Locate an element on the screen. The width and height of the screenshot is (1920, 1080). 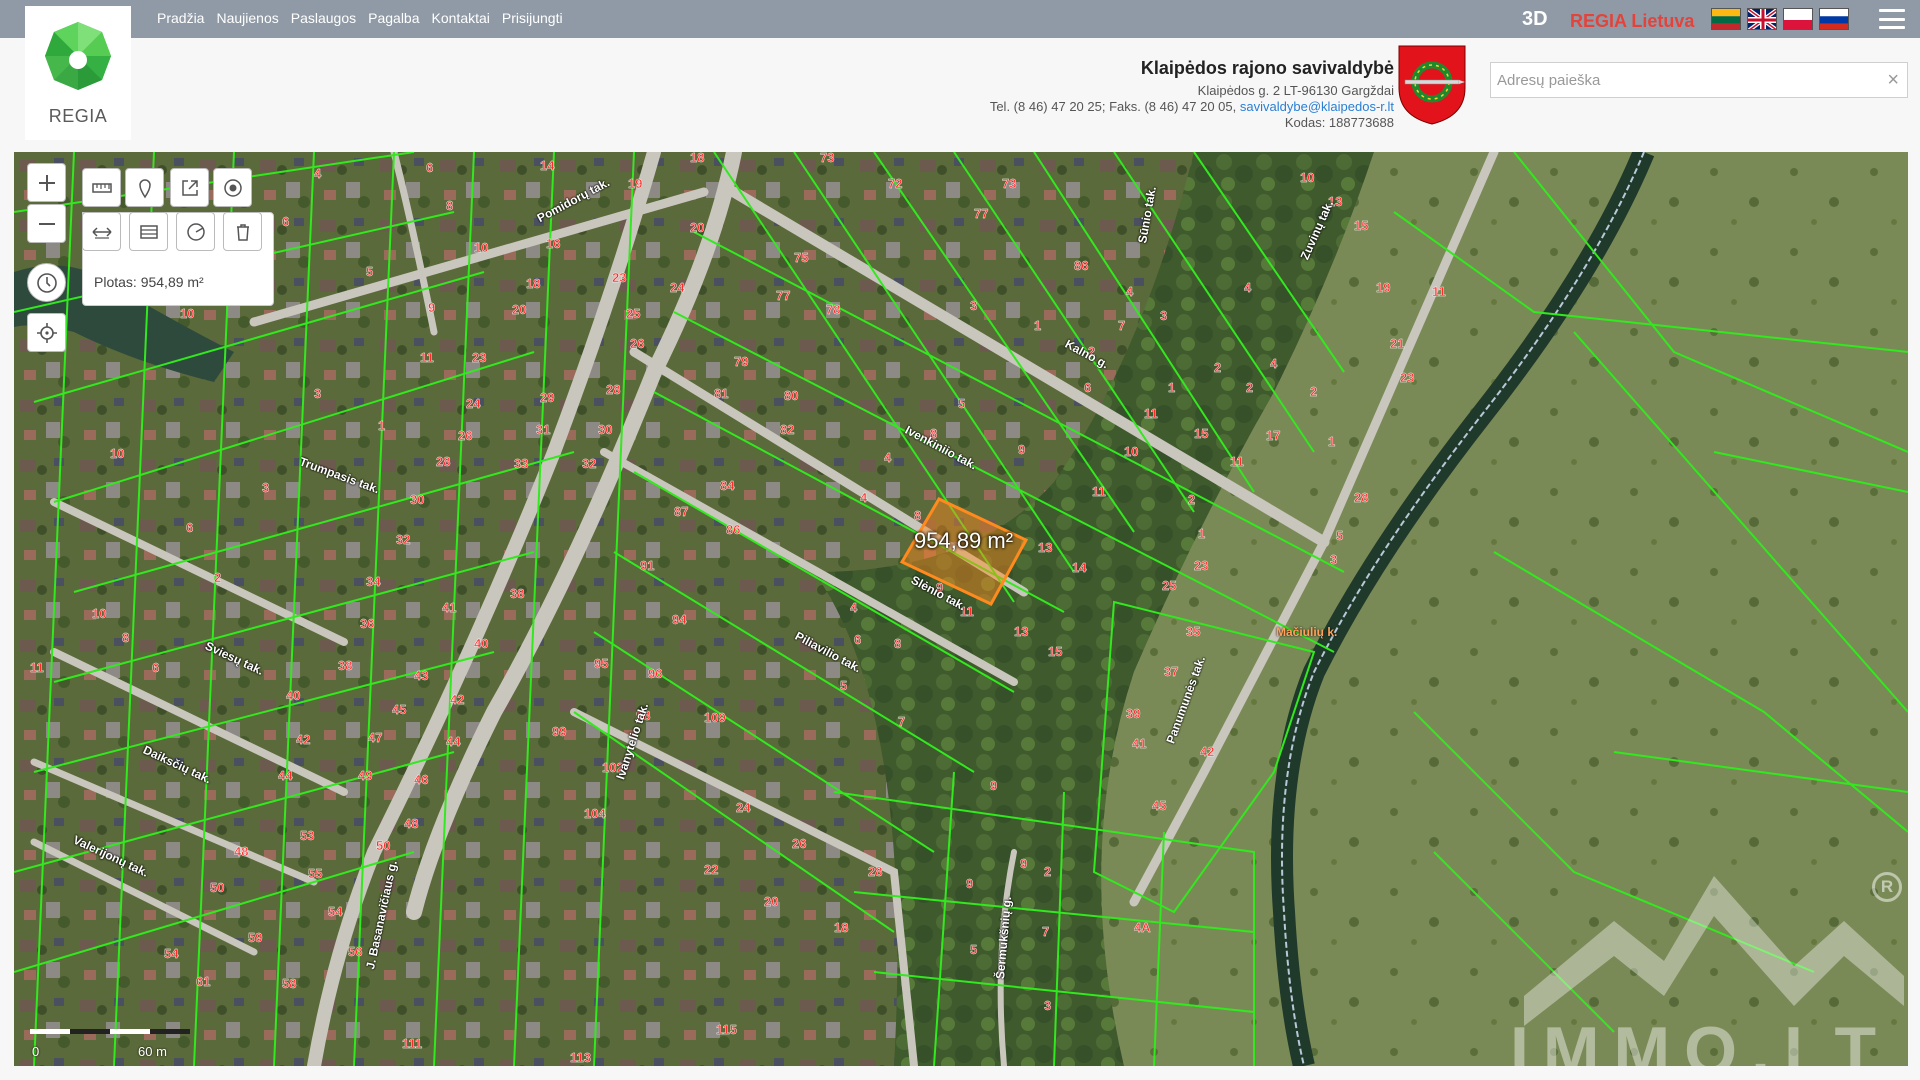
address-search: × is located at coordinates (1699, 80).